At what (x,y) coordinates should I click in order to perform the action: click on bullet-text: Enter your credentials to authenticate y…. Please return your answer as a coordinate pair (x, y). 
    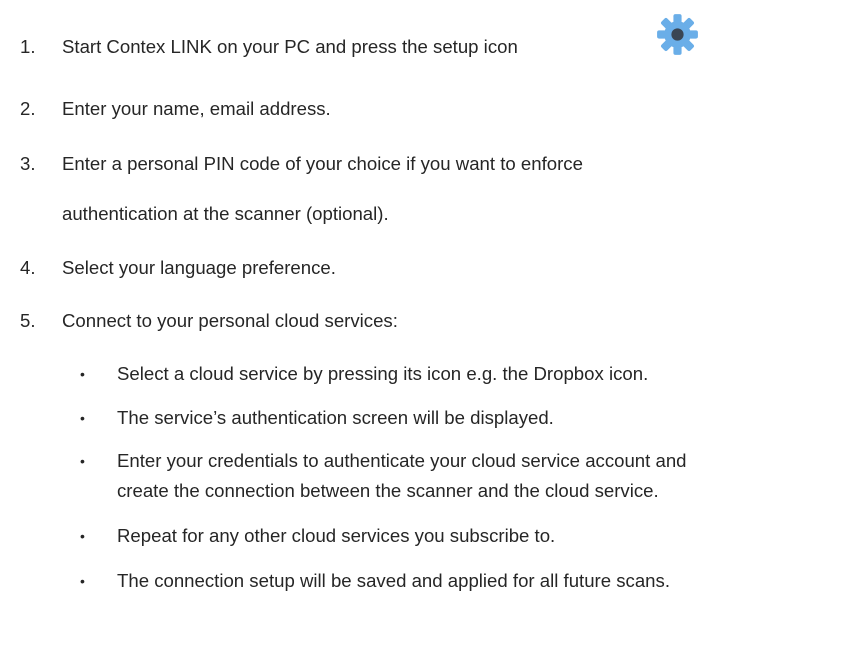
    Looking at the image, I should click on (402, 460).